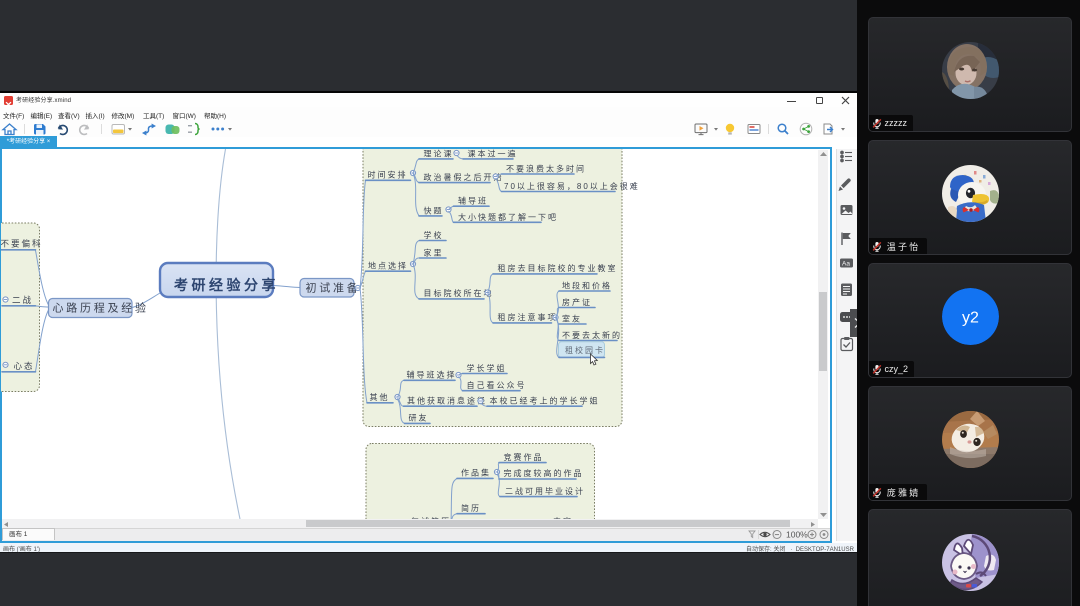 The height and width of the screenshot is (606, 1080). Describe the element at coordinates (587, 286) in the screenshot. I see `svg-text: 地段和价格` at that location.